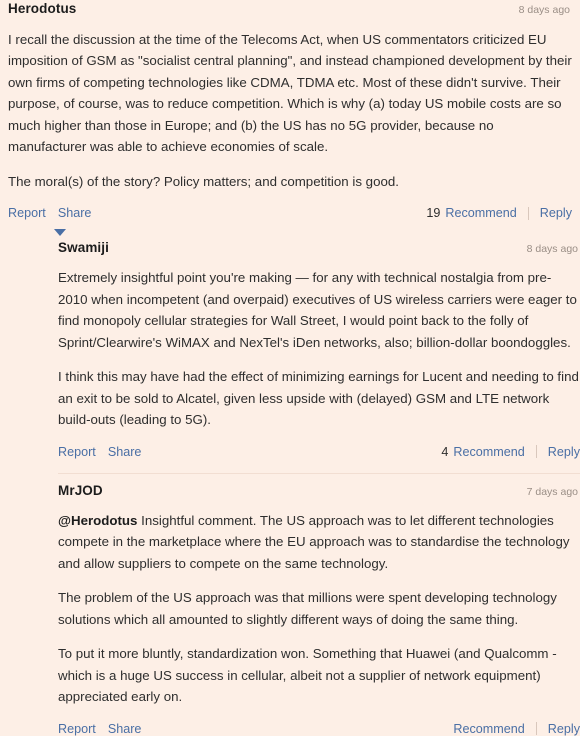  I want to click on action-bar-right: 19 Recommend Reply, so click(499, 213).